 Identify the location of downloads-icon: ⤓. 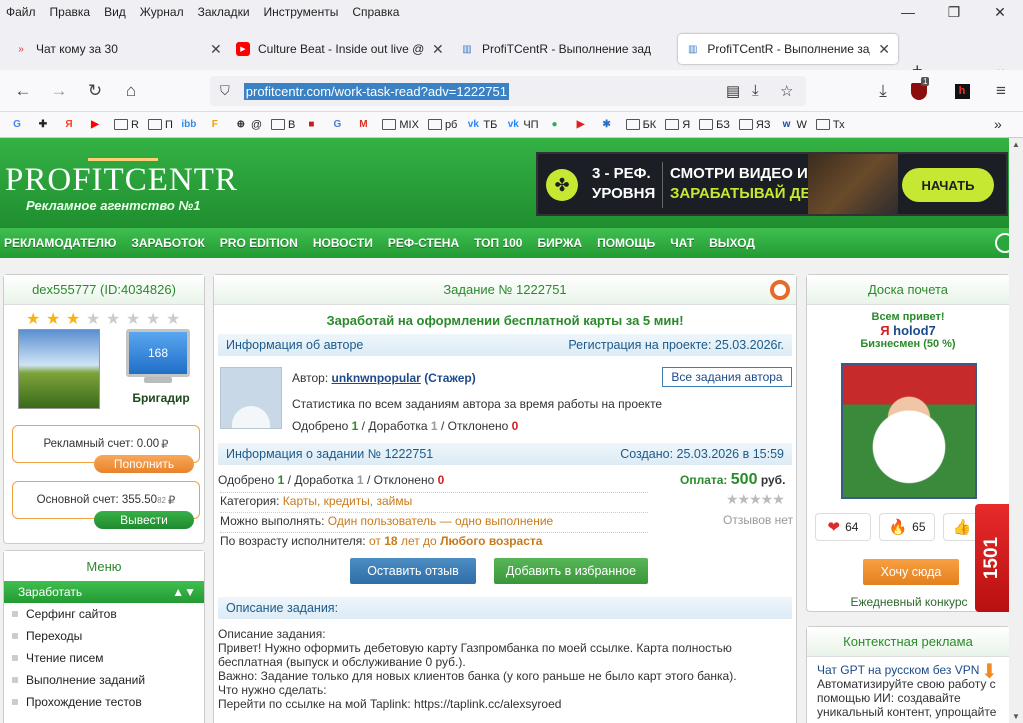
(883, 91).